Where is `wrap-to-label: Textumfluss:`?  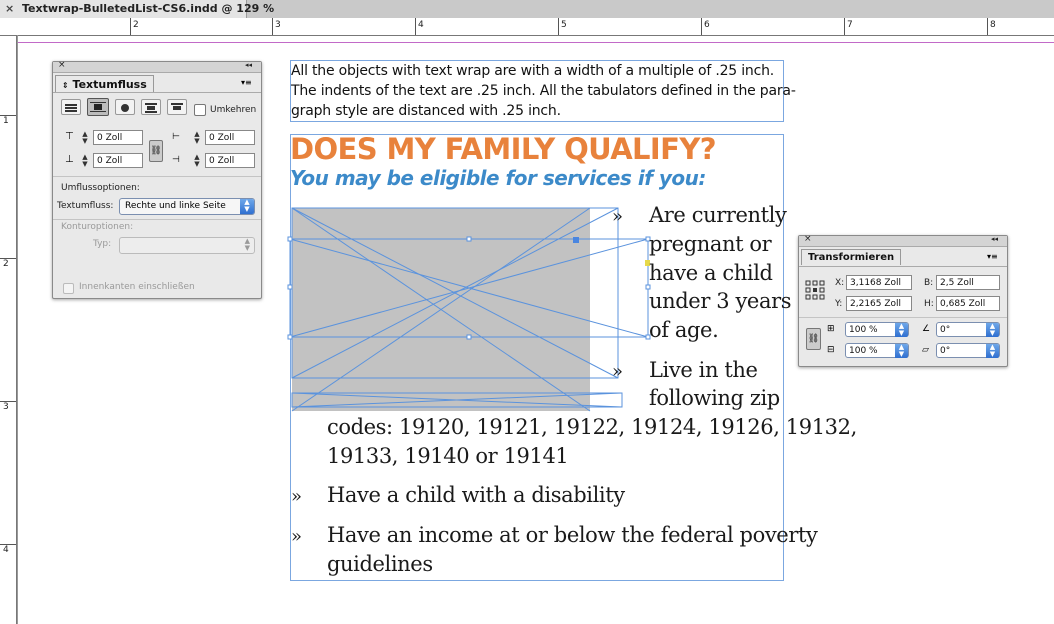
wrap-to-label: Textumfluss: is located at coordinates (85, 206).